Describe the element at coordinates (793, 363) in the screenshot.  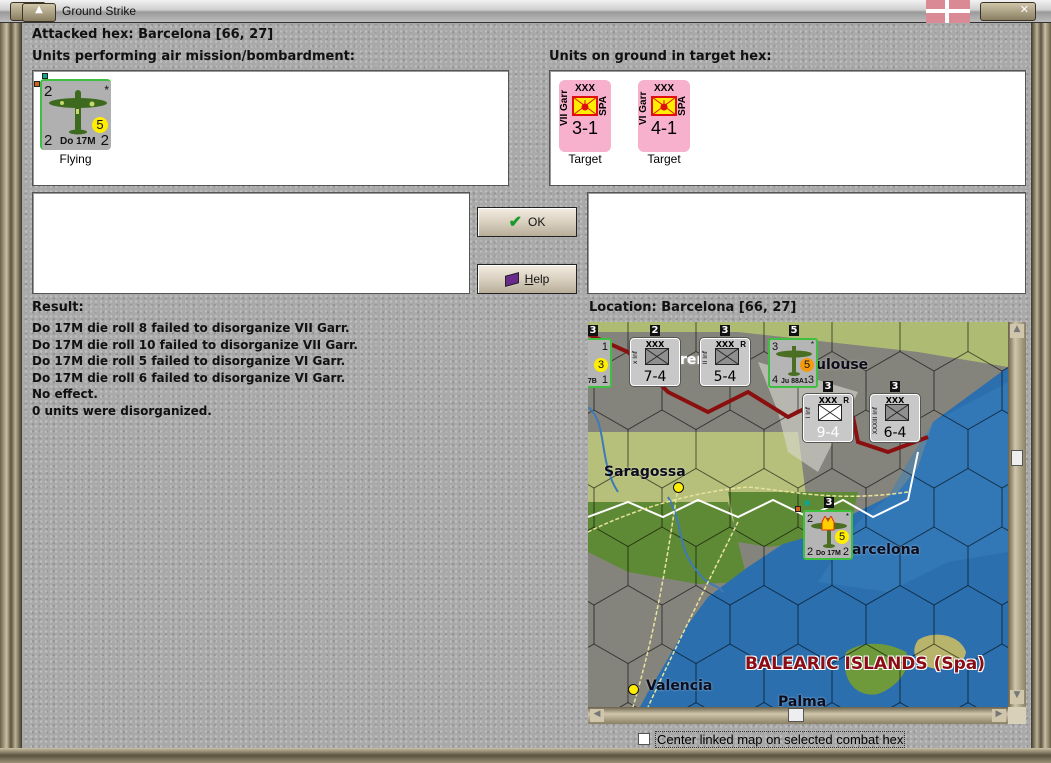
I see `map-air-unit-counter: 3 * 5 4 Ju 88A1 3` at that location.